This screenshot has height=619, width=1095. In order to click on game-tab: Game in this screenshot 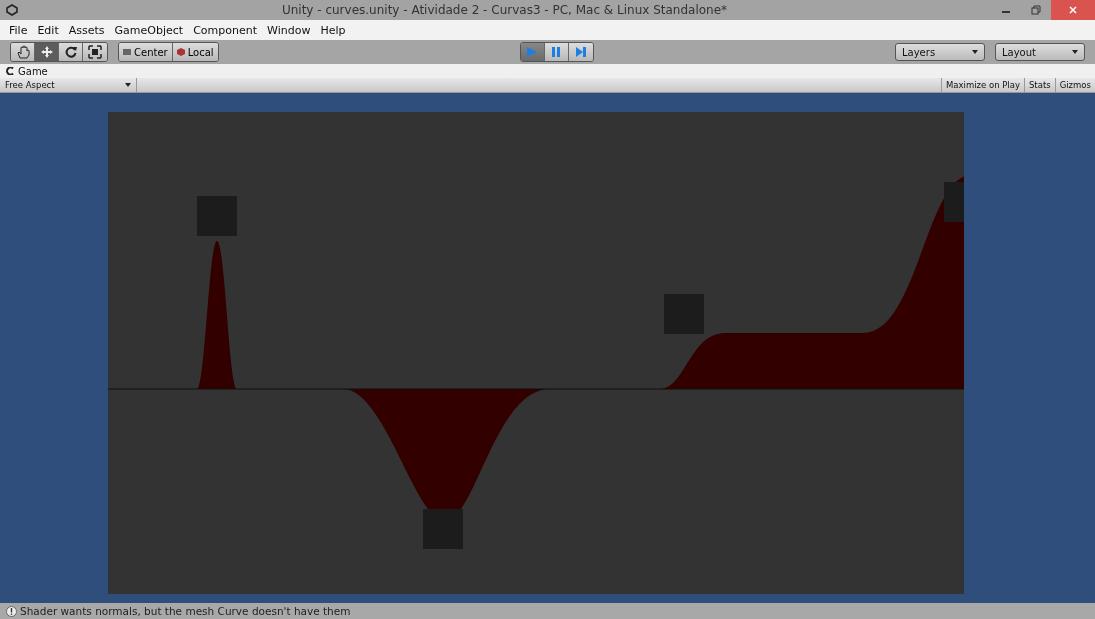, I will do `click(33, 71)`.